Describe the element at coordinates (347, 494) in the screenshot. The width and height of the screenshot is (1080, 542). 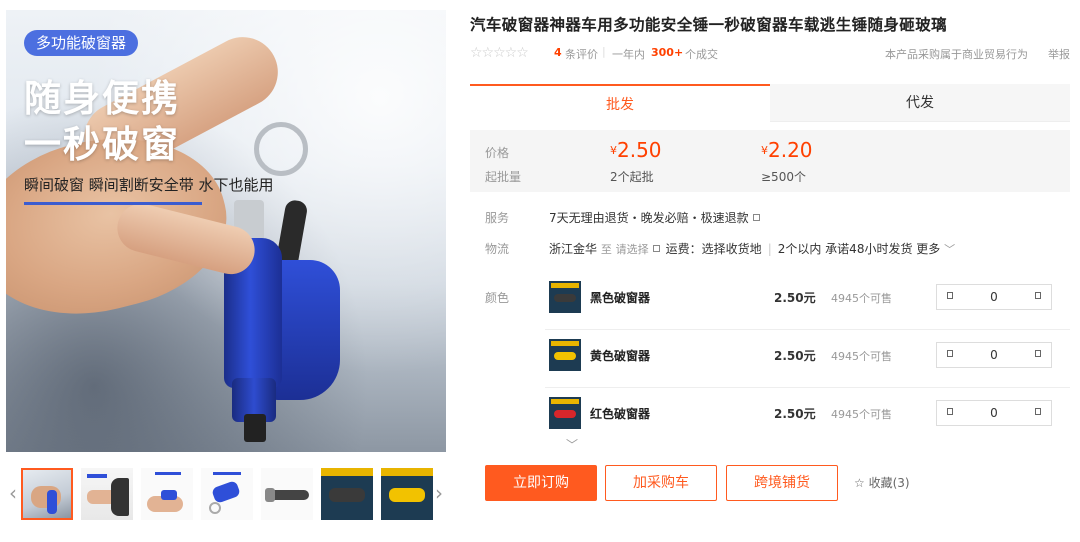
I see `thumb-black-package` at that location.